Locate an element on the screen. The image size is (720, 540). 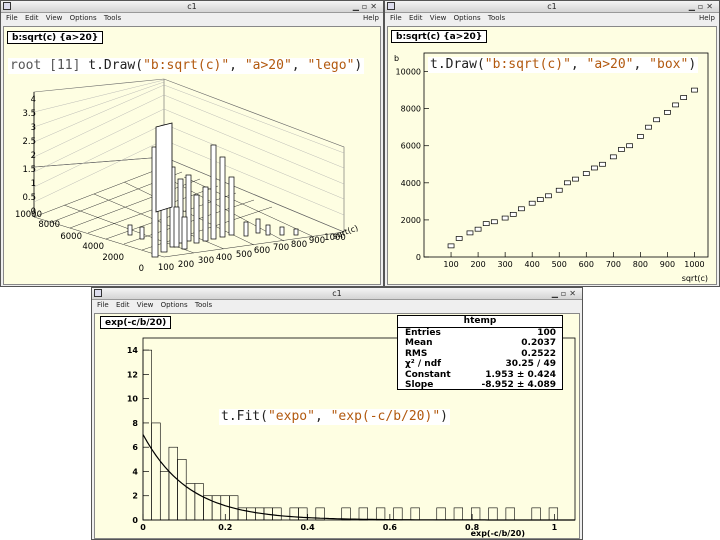
x-tick-label: 1 is located at coordinates (555, 527).